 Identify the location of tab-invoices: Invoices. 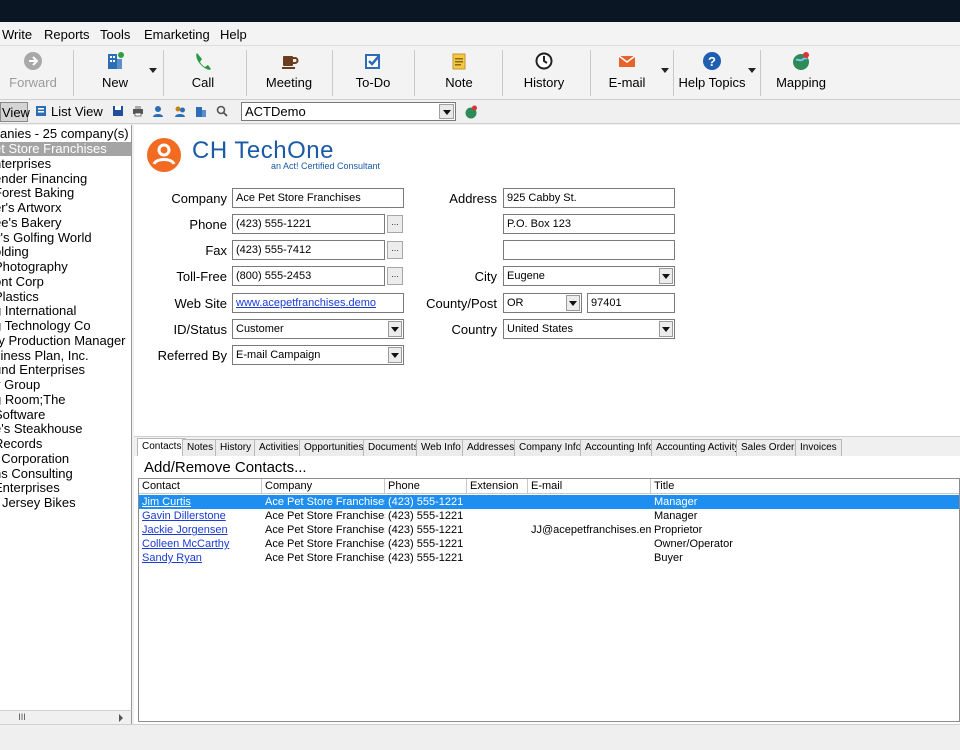
(818, 447).